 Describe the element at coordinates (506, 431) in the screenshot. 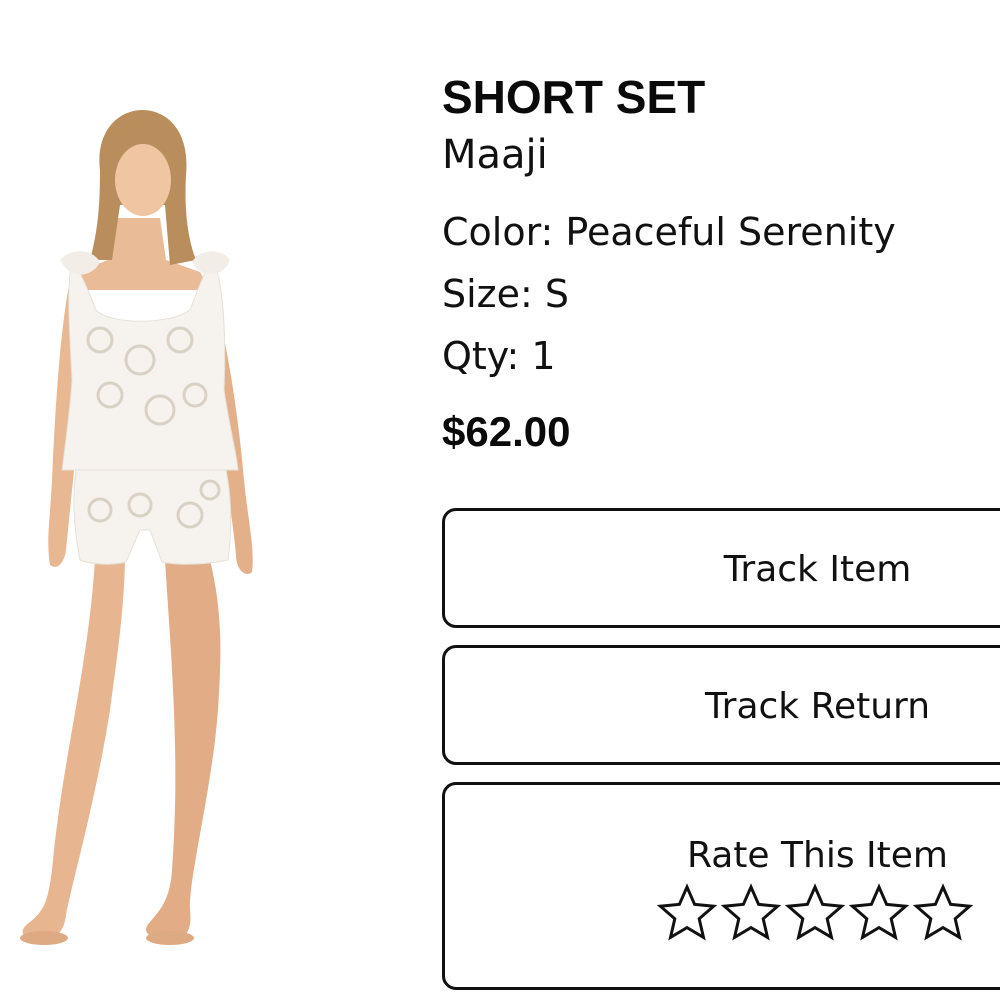

I see `product-price: $62.00` at that location.